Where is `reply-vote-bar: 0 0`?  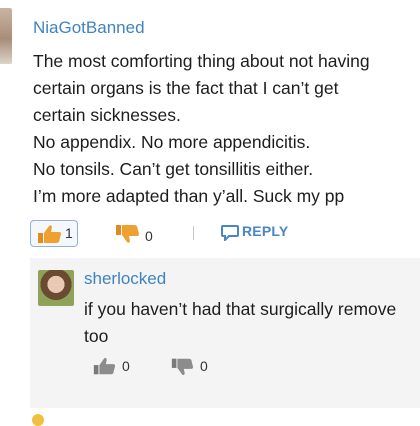 reply-vote-bar: 0 0 is located at coordinates (188, 367).